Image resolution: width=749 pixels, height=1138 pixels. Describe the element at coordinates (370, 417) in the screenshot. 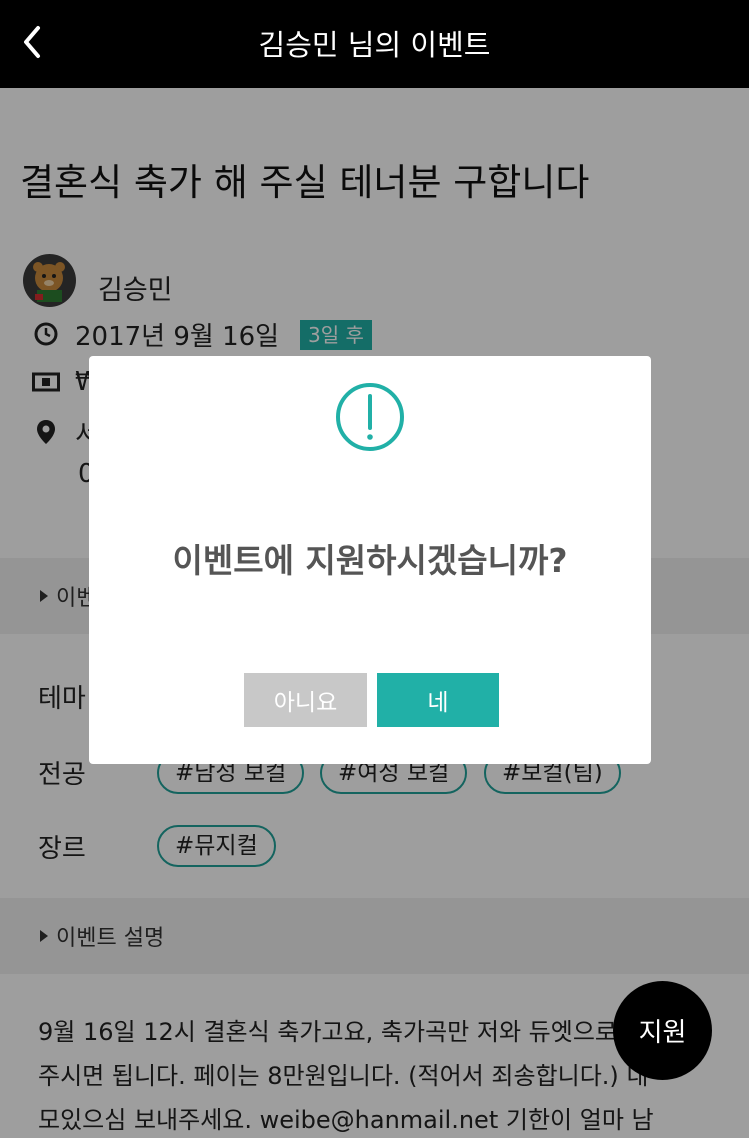

I see `exclamation-circle-icon` at that location.